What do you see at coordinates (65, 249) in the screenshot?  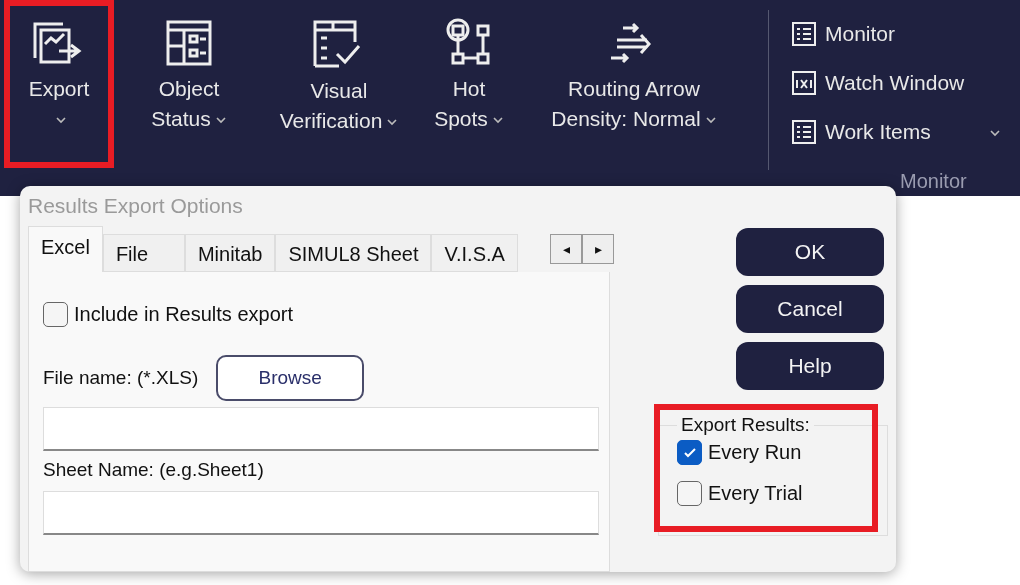 I see `tab: Excel` at bounding box center [65, 249].